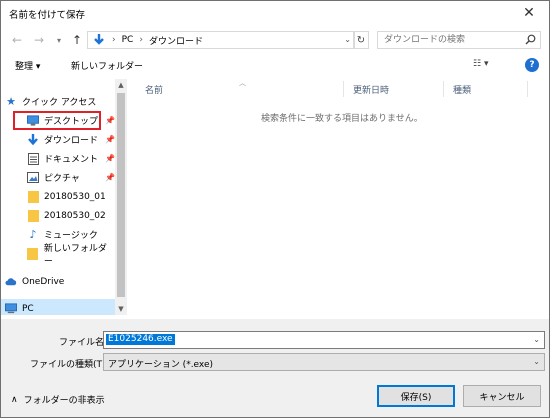  What do you see at coordinates (71, 160) in the screenshot?
I see `sidebar-item-label: ドキュメント` at bounding box center [71, 160].